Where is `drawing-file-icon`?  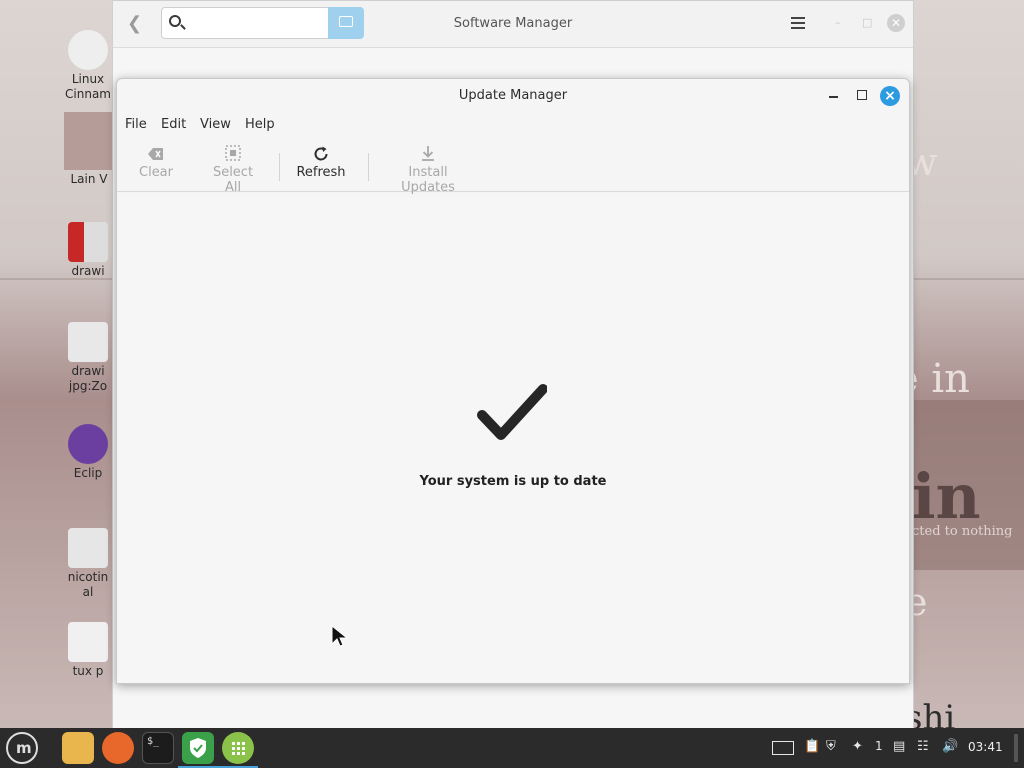
drawing-file-icon is located at coordinates (88, 242).